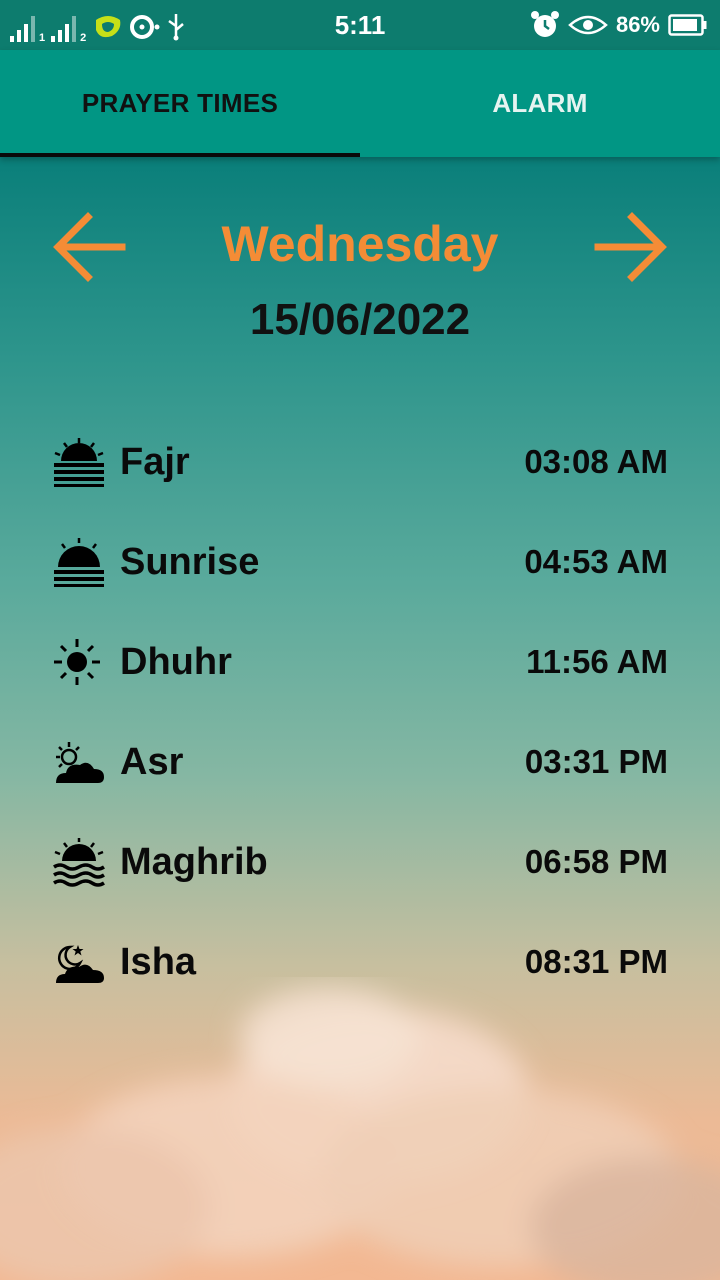  Describe the element at coordinates (596, 761) in the screenshot. I see `prayer-time: 03:31 PM` at that location.